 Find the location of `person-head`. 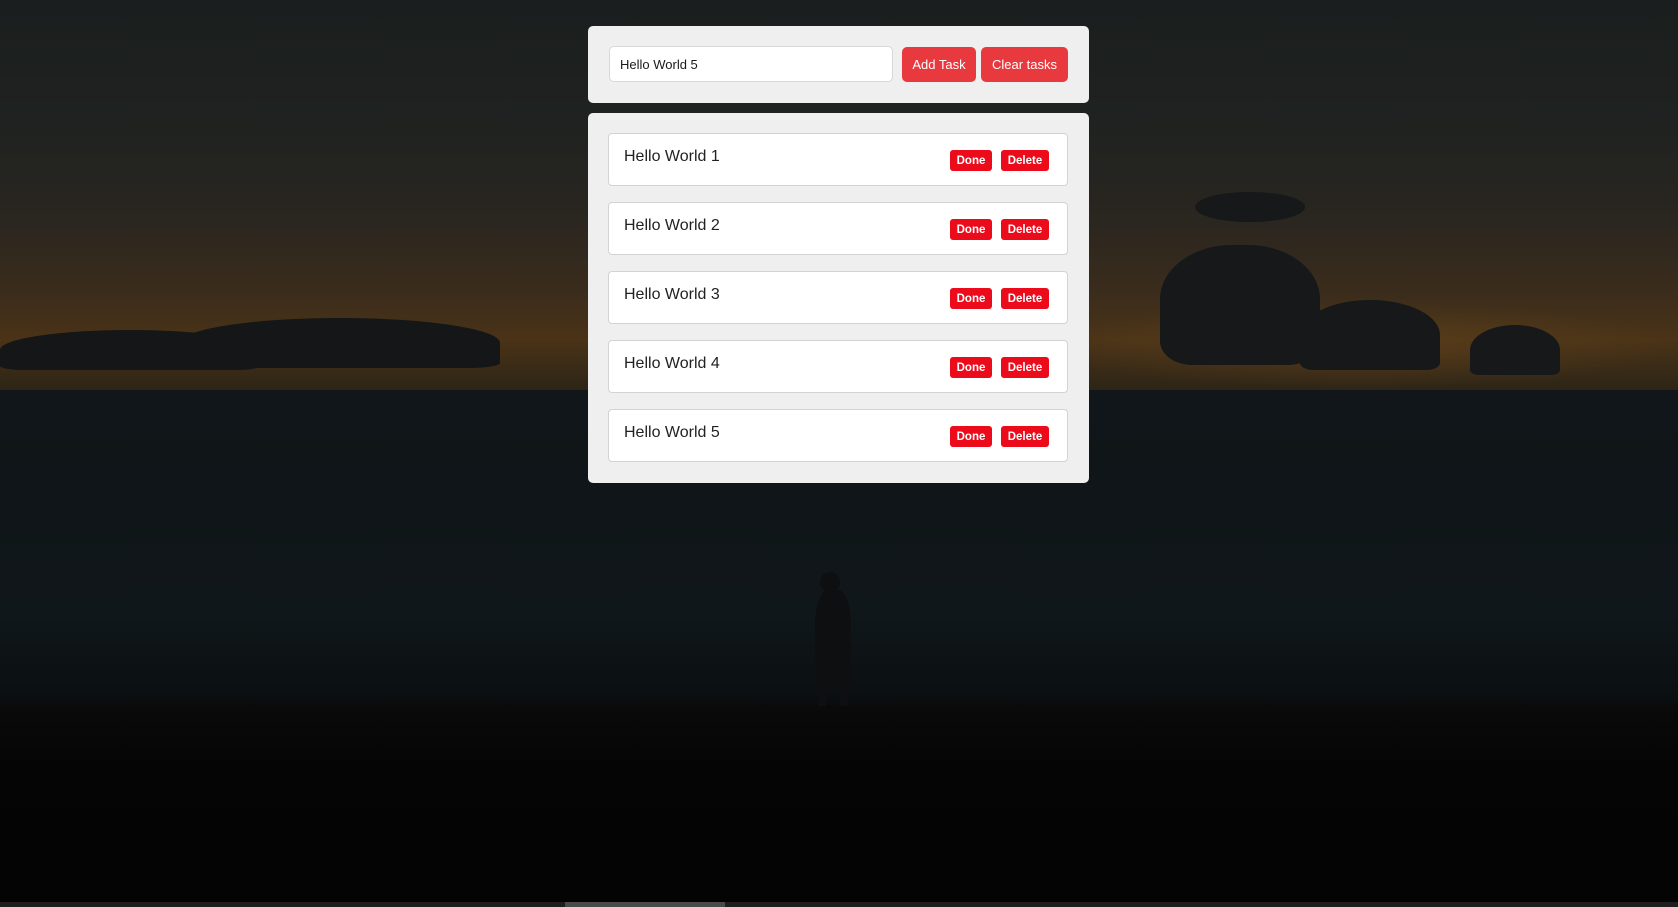

person-head is located at coordinates (830, 582).